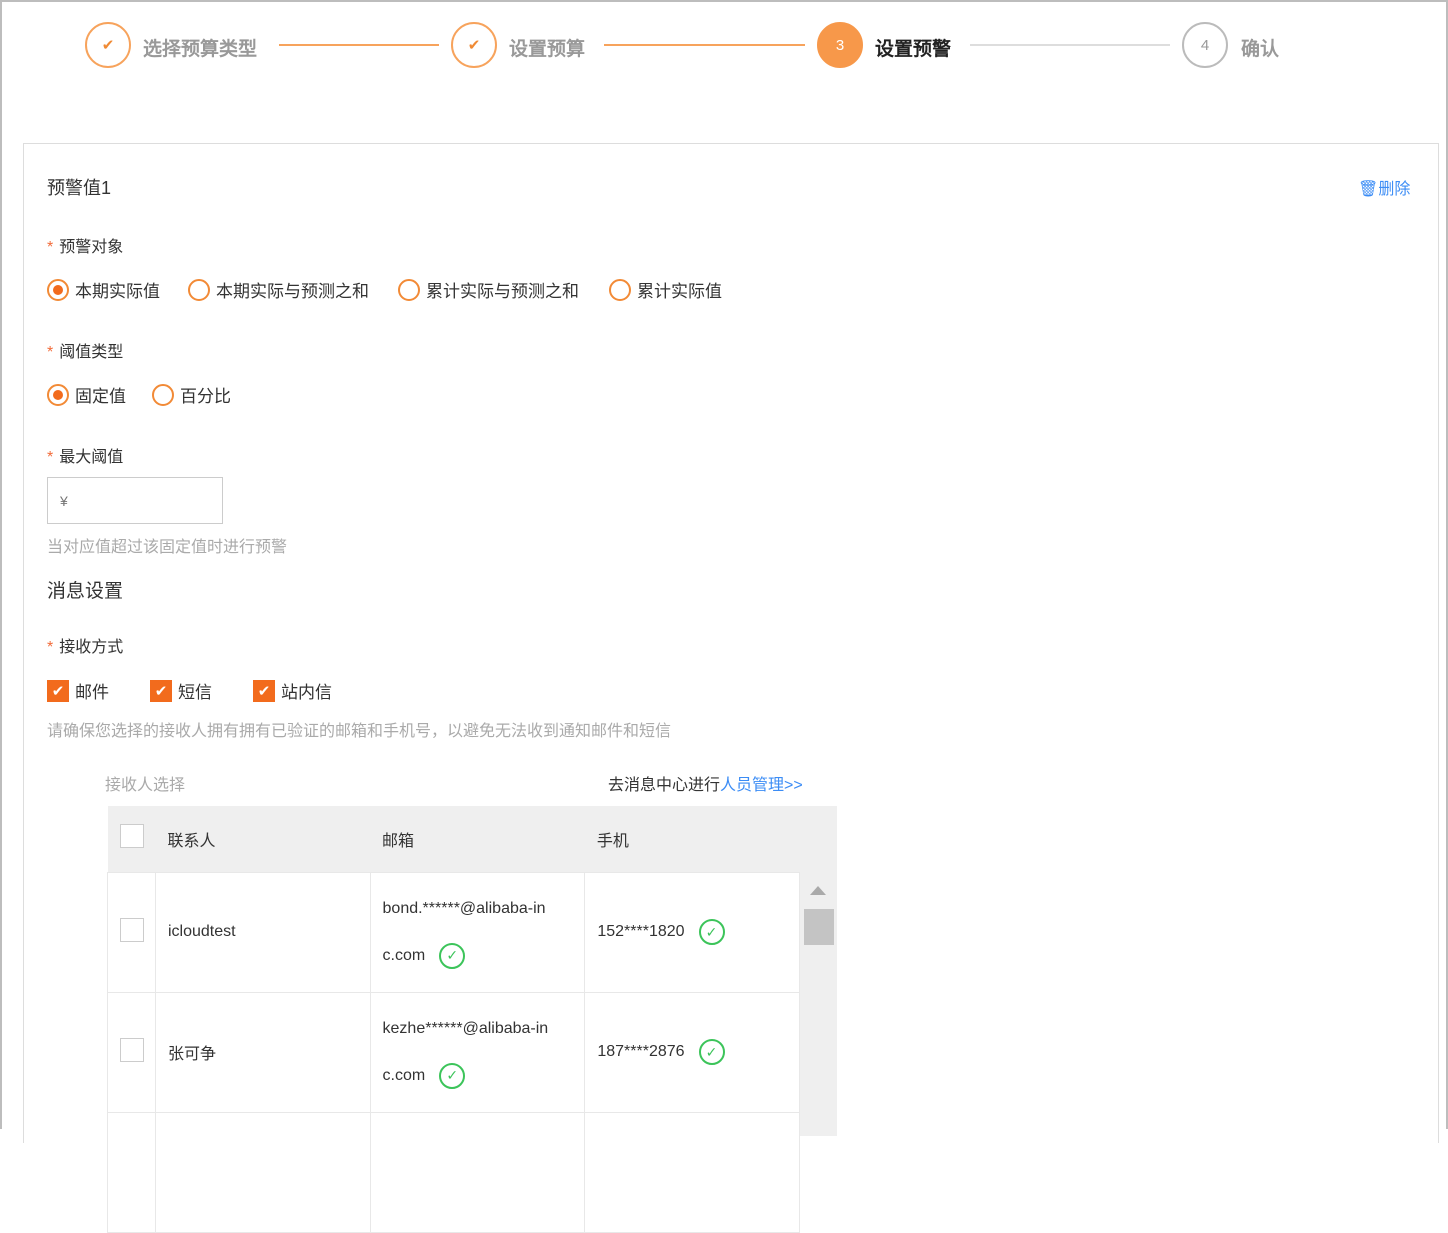 The height and width of the screenshot is (1233, 1448). What do you see at coordinates (1368, 189) in the screenshot?
I see `trash-icon: 🗑` at bounding box center [1368, 189].